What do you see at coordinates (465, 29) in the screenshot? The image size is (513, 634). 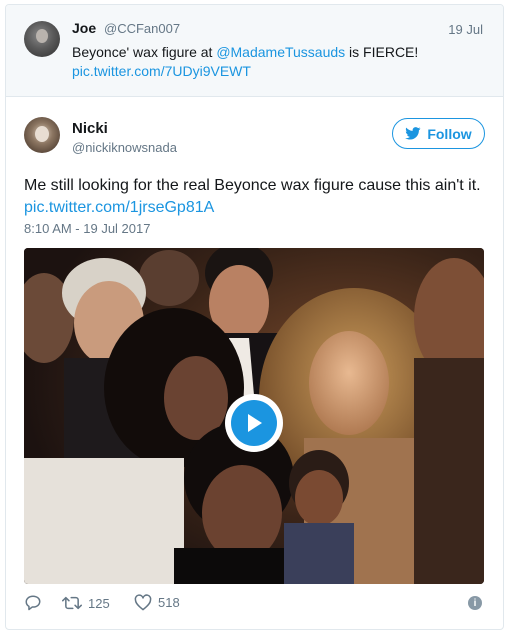 I see `quoted-tweet-date: 19 Jul` at bounding box center [465, 29].